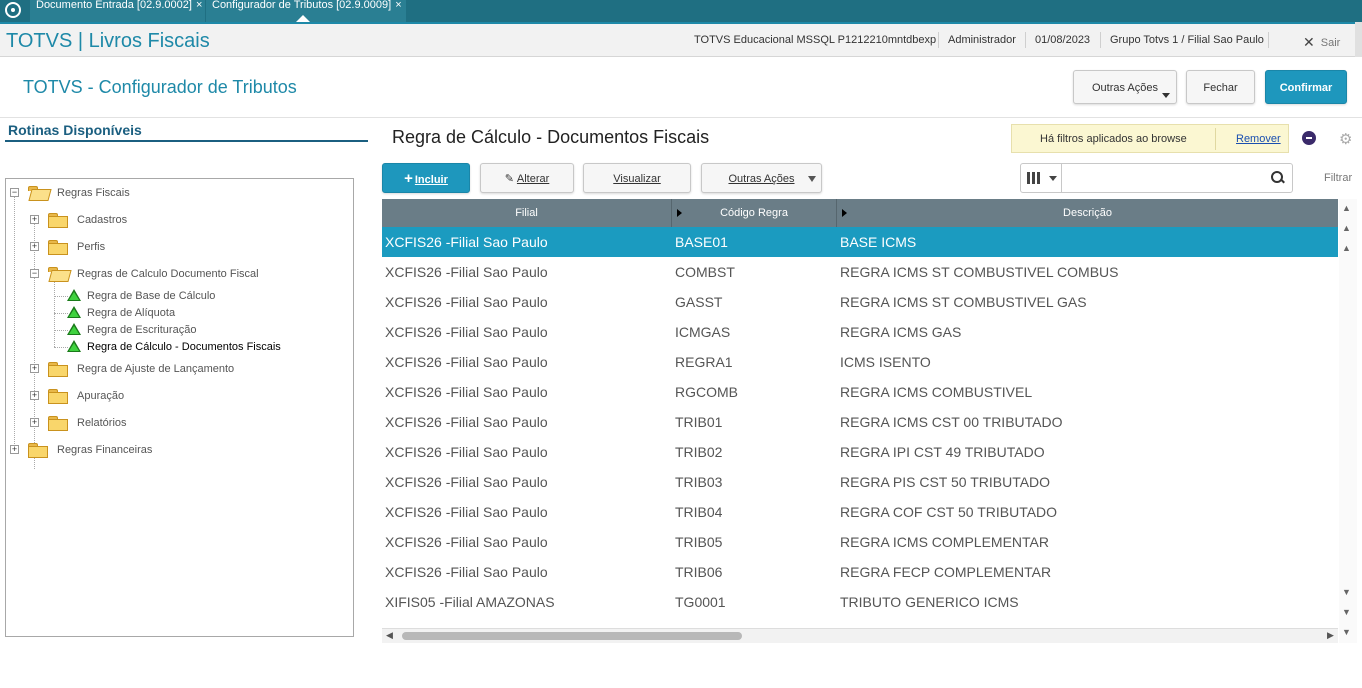 The height and width of the screenshot is (688, 1362). Describe the element at coordinates (1346, 612) in the screenshot. I see `scroll-page-down-icon: ▼` at that location.